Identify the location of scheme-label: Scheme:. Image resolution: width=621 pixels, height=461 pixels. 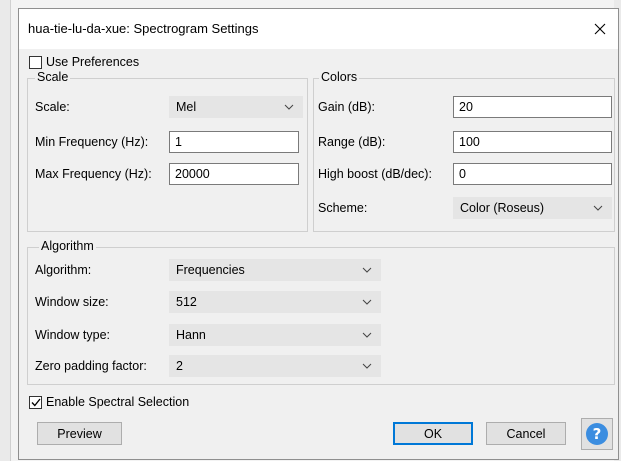
(343, 208).